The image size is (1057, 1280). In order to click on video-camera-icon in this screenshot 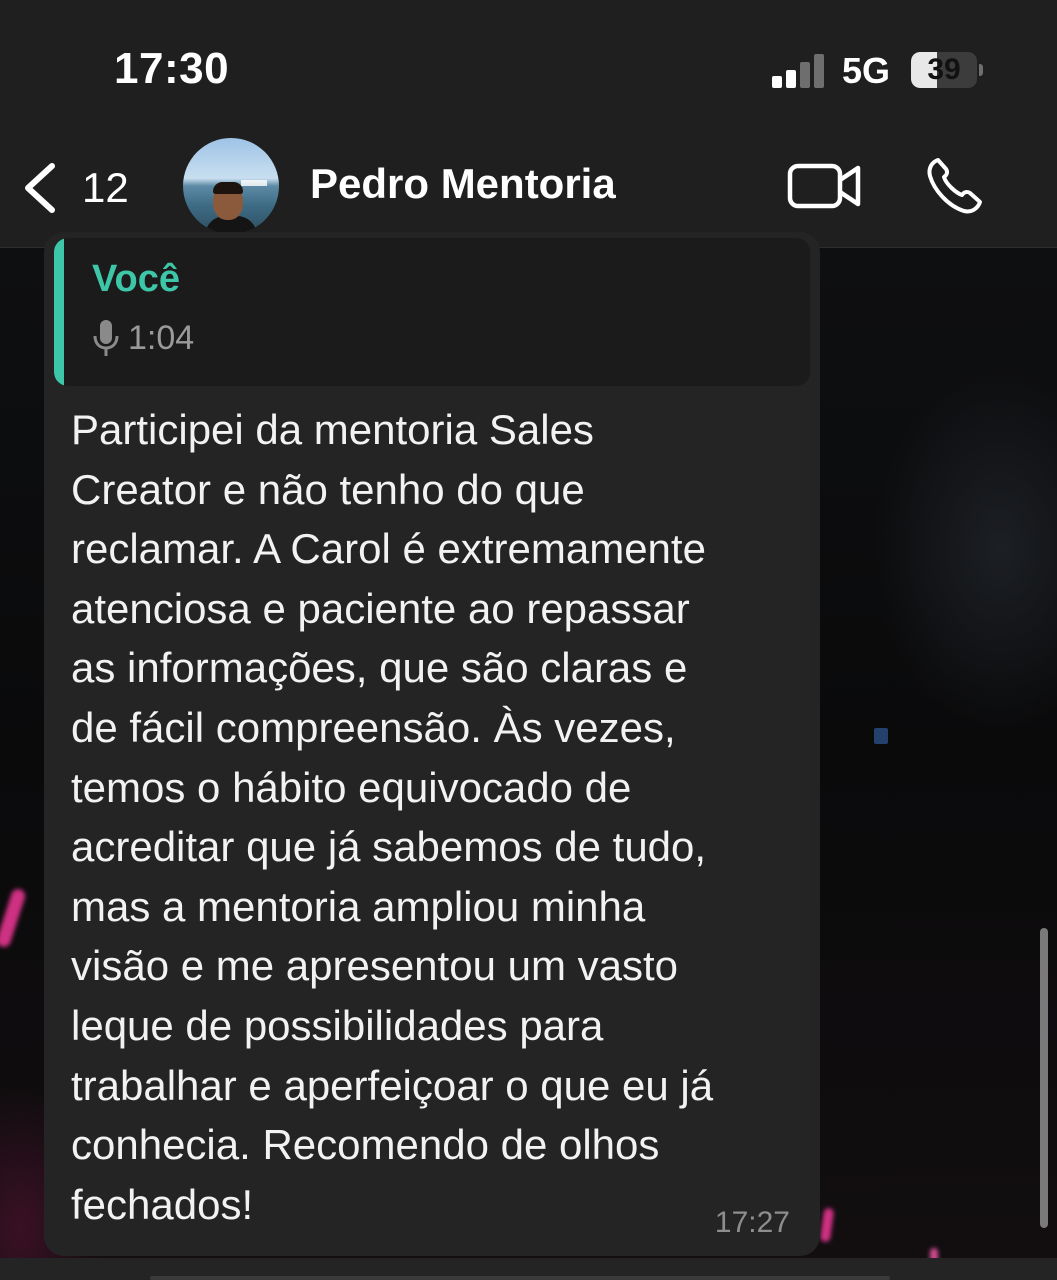, I will do `click(824, 186)`.